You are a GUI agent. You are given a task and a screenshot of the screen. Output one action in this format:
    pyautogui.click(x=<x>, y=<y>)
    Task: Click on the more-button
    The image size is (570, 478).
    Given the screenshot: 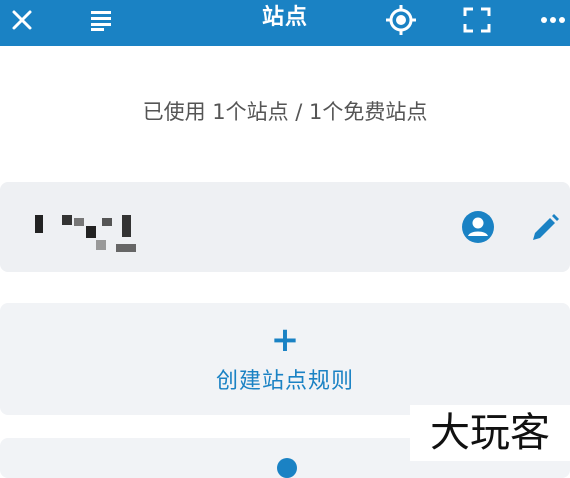 What is the action you would take?
    pyautogui.click(x=553, y=20)
    